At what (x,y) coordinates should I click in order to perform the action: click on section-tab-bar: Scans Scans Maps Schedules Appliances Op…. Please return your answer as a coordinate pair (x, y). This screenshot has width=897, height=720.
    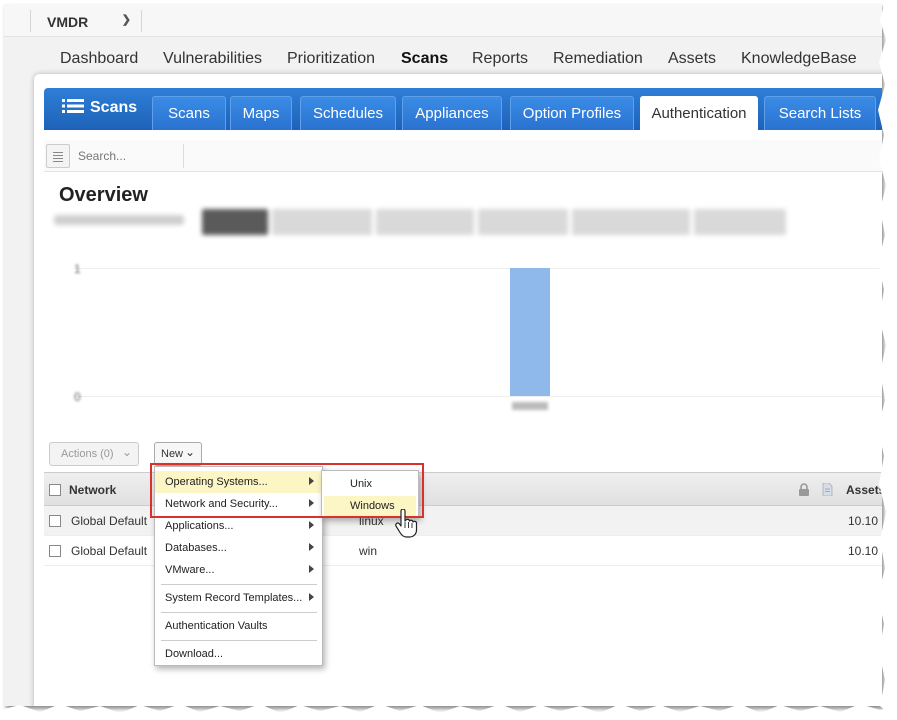
    Looking at the image, I should click on (463, 109).